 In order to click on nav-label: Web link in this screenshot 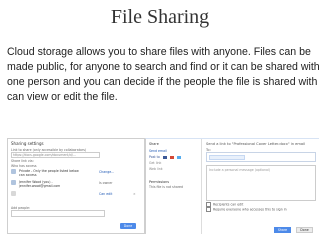, I will do `click(156, 169)`.